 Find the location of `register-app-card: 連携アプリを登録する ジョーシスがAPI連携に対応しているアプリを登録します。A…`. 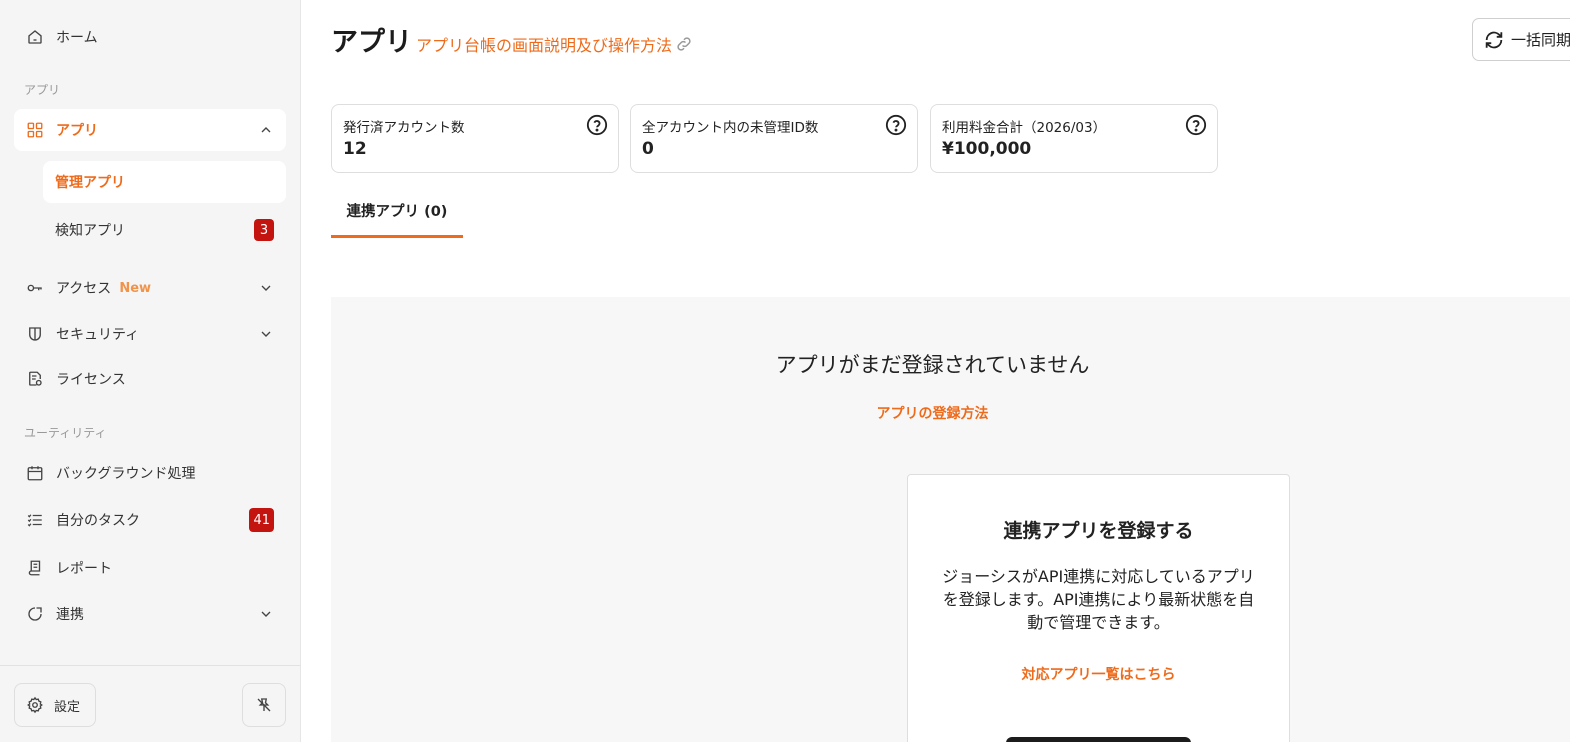

register-app-card: 連携アプリを登録する ジョーシスがAPI連携に対応しているアプリを登録します。A… is located at coordinates (1098, 608).